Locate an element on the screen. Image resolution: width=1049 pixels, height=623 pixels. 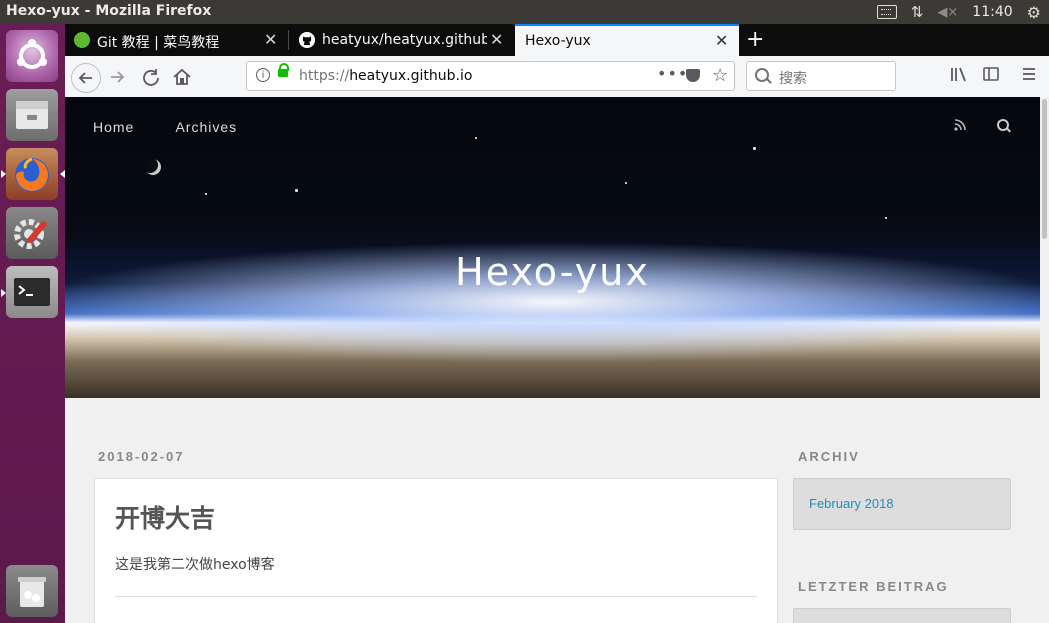
url-text: https://heatyux.github.io is located at coordinates (385, 76).